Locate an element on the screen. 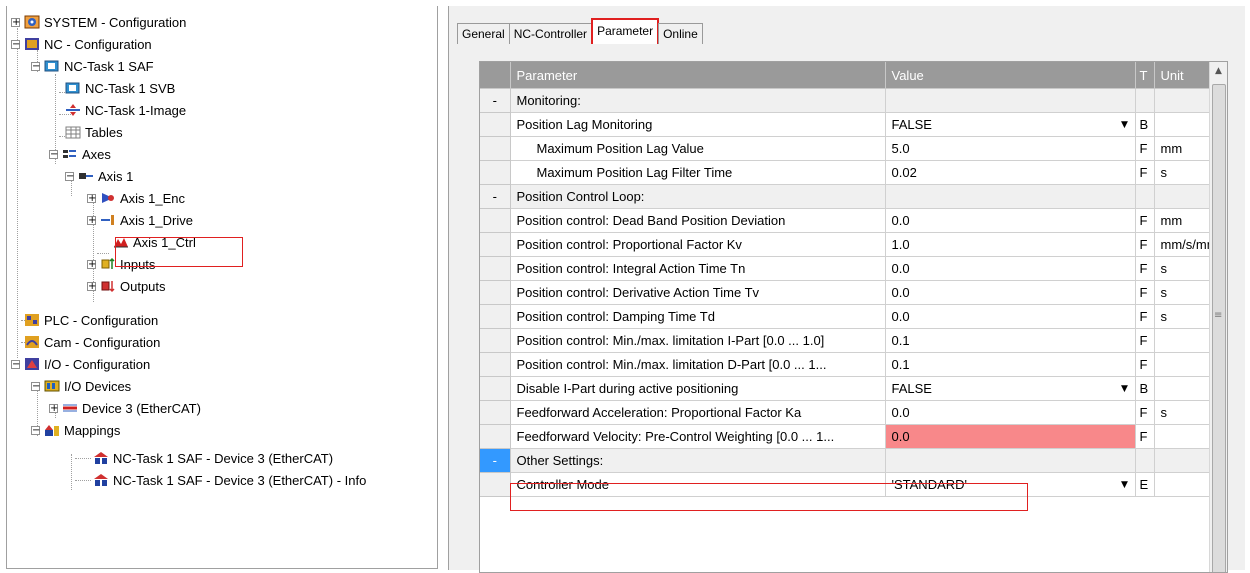 The width and height of the screenshot is (1250, 573). parameter-value: 'STANDARD' ▼ is located at coordinates (1010, 484).